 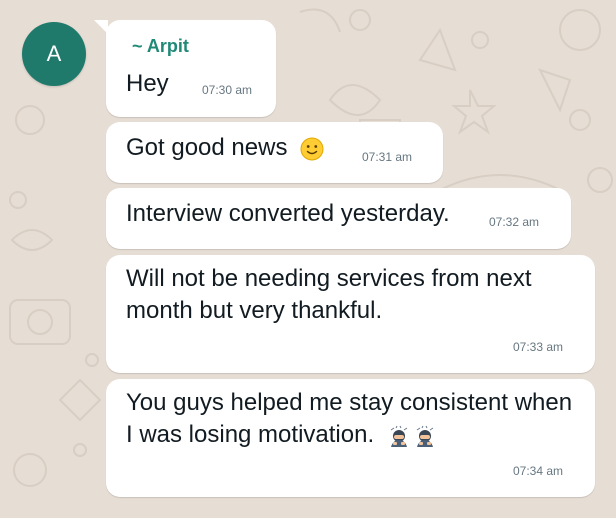 I want to click on bubble-tail, so click(x=101, y=27).